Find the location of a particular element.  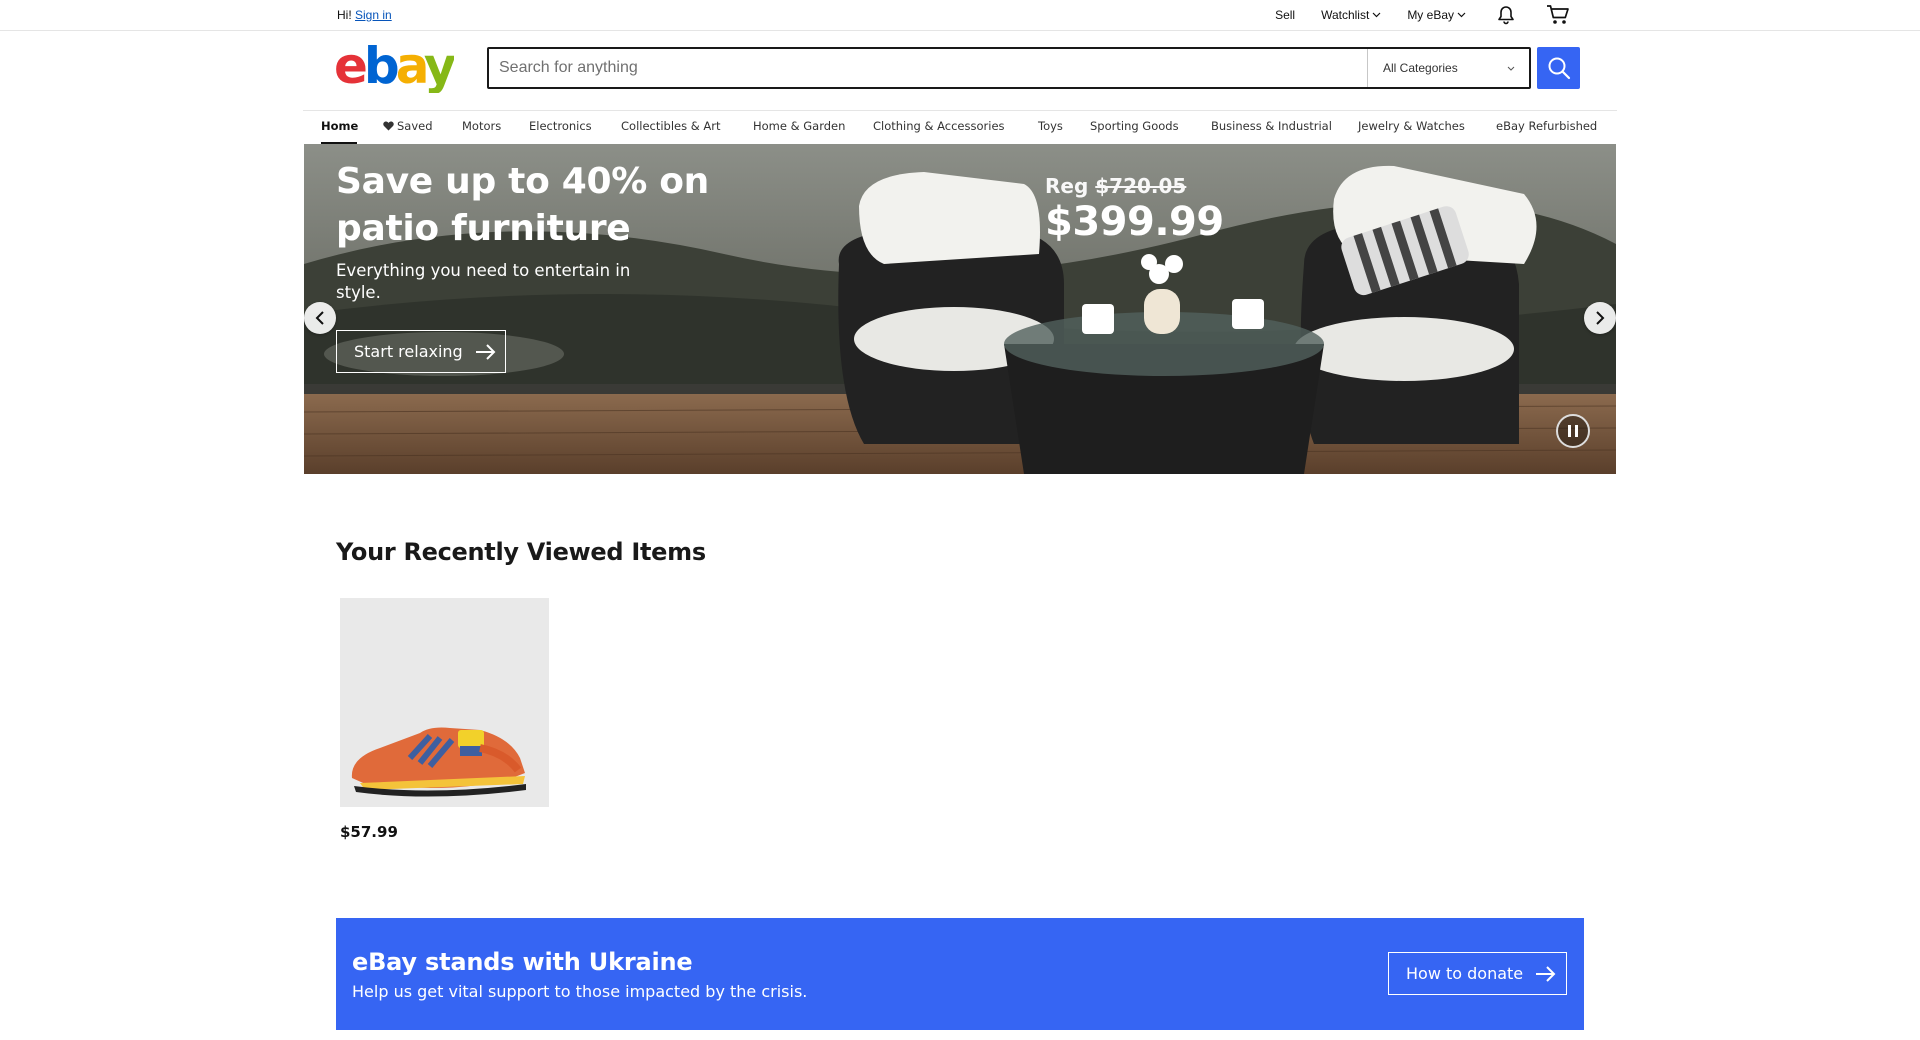

hero-title: Save up to 40% on patio furniture is located at coordinates (523, 205).